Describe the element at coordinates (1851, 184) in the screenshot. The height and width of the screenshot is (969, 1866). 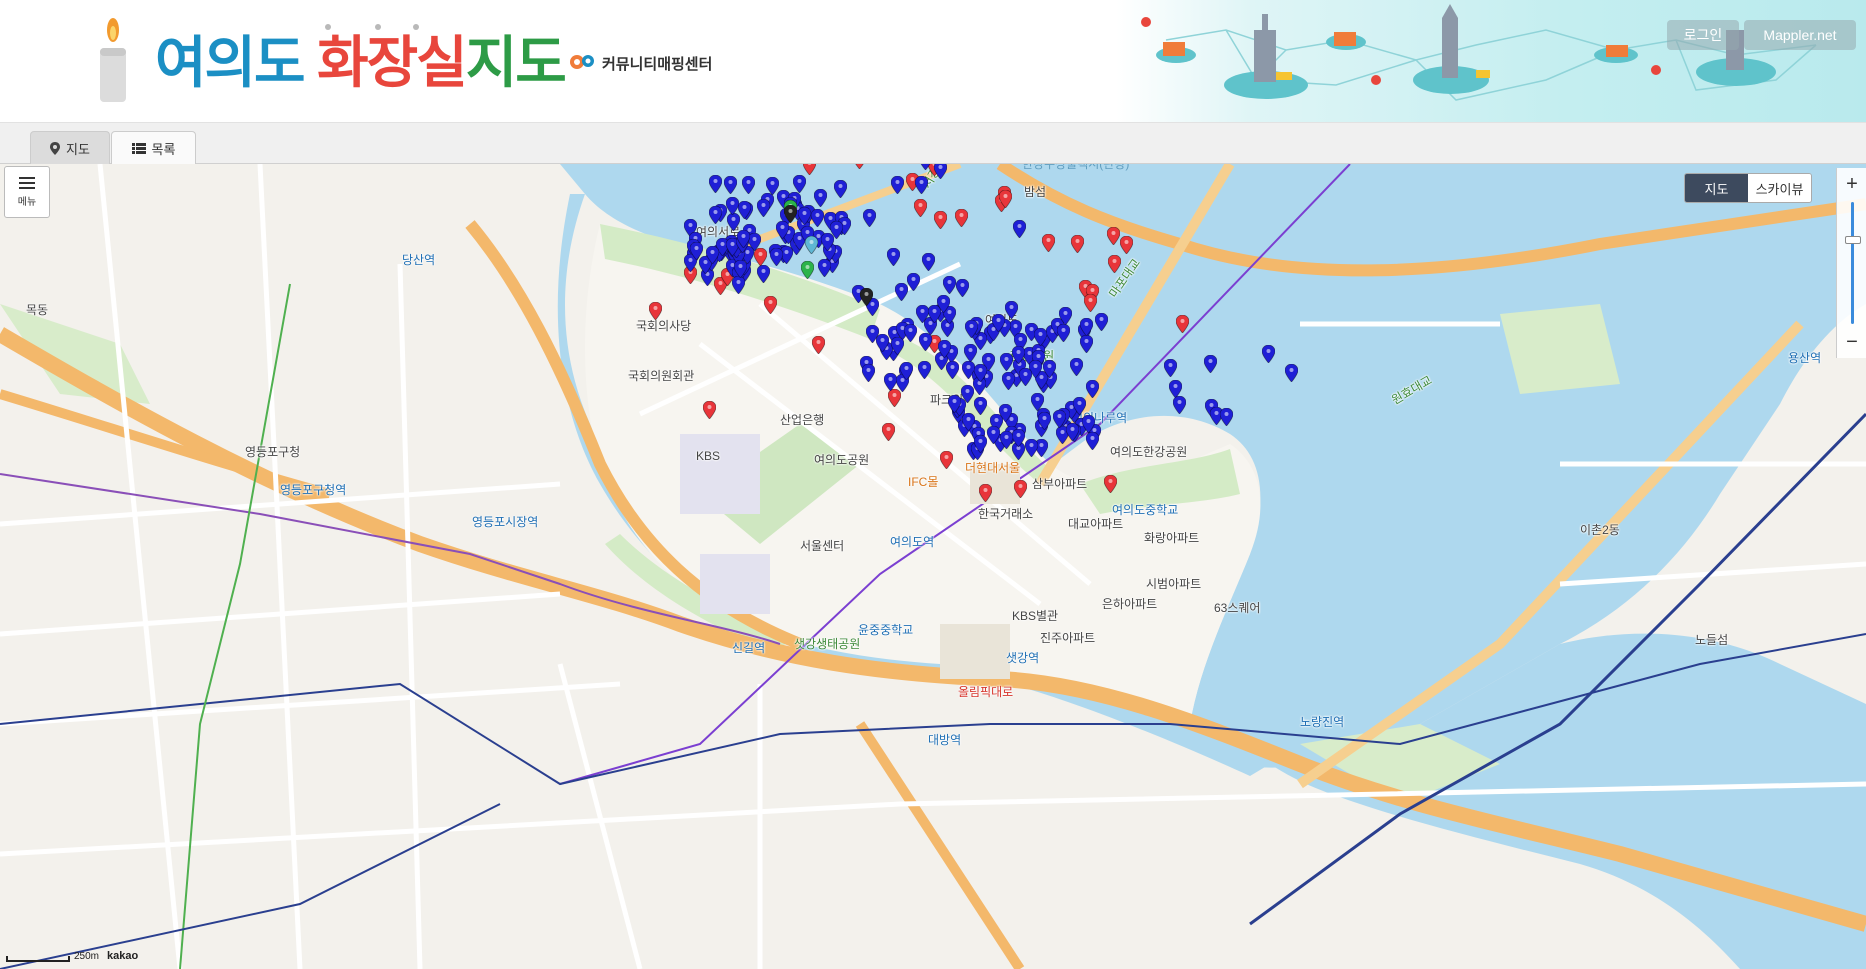
I see `zoom-in-button: +` at that location.